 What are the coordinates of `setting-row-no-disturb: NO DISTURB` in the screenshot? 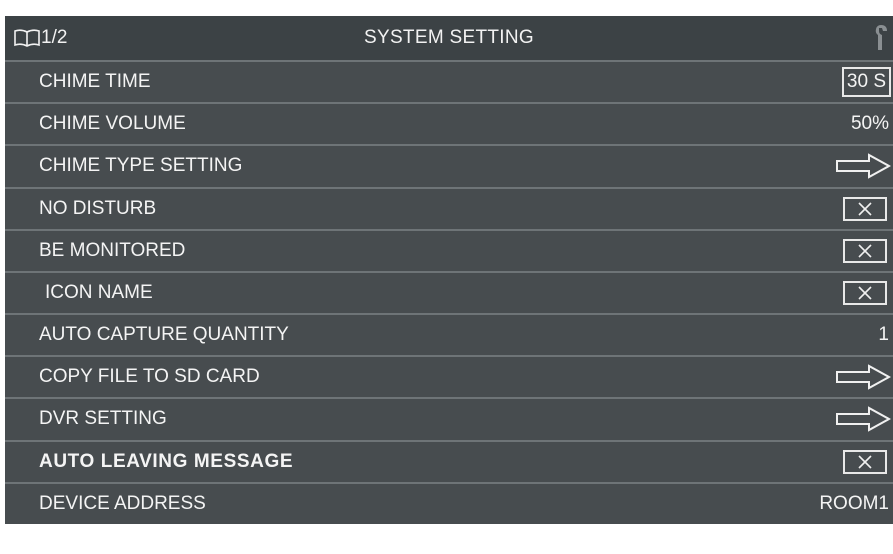 It's located at (449, 207).